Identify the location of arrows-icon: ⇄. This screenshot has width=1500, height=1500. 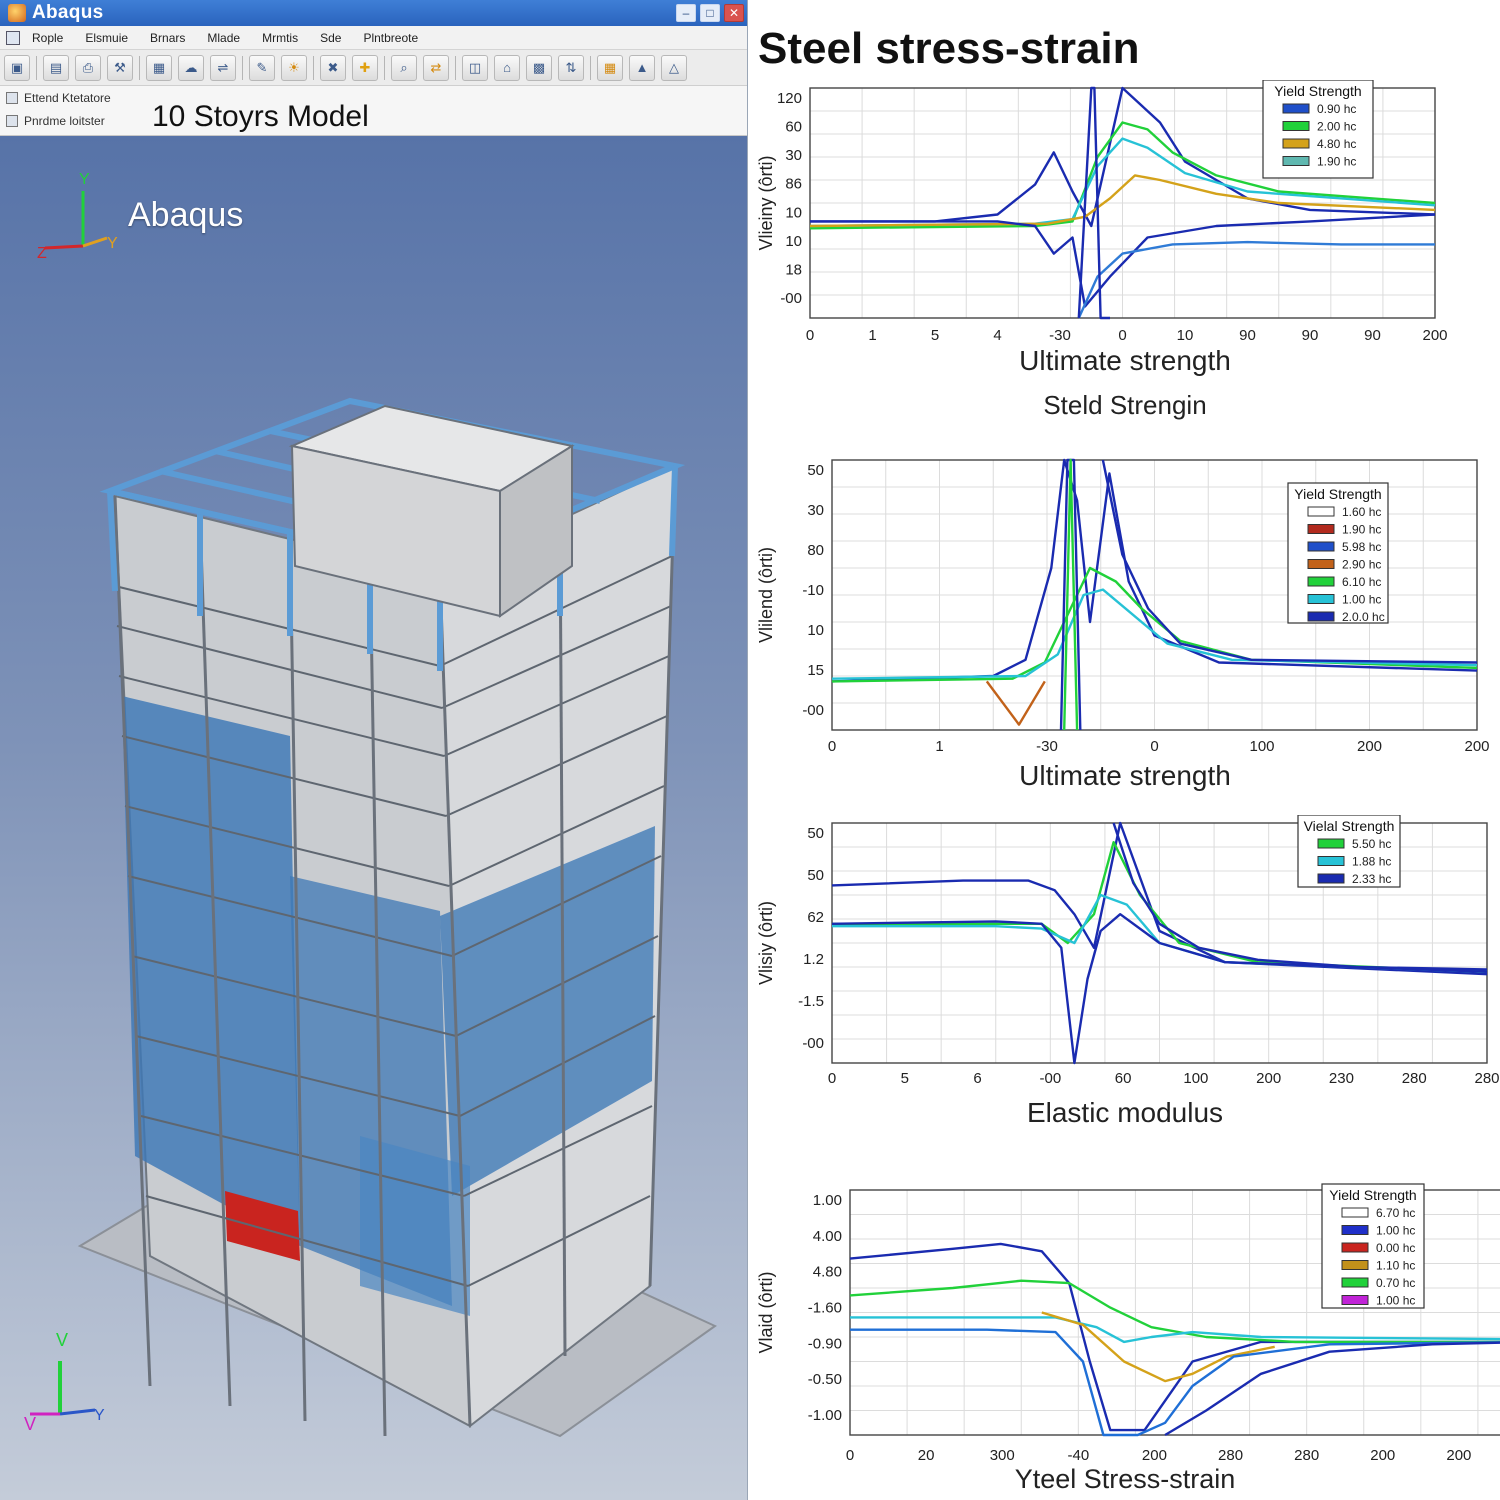
(436, 67).